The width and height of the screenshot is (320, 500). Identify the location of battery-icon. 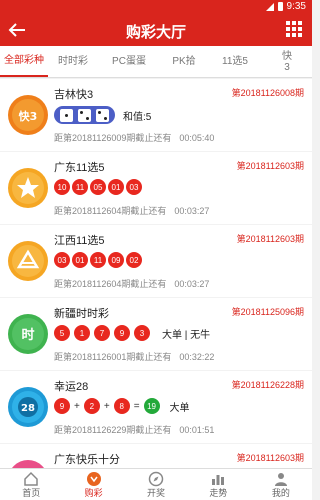
(280, 6).